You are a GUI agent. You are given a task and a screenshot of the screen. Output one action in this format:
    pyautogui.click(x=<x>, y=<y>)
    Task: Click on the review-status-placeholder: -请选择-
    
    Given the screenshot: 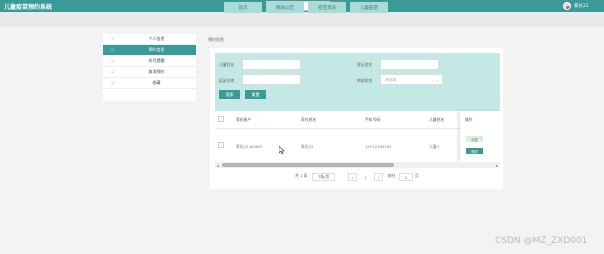 What is the action you would take?
    pyautogui.click(x=391, y=80)
    